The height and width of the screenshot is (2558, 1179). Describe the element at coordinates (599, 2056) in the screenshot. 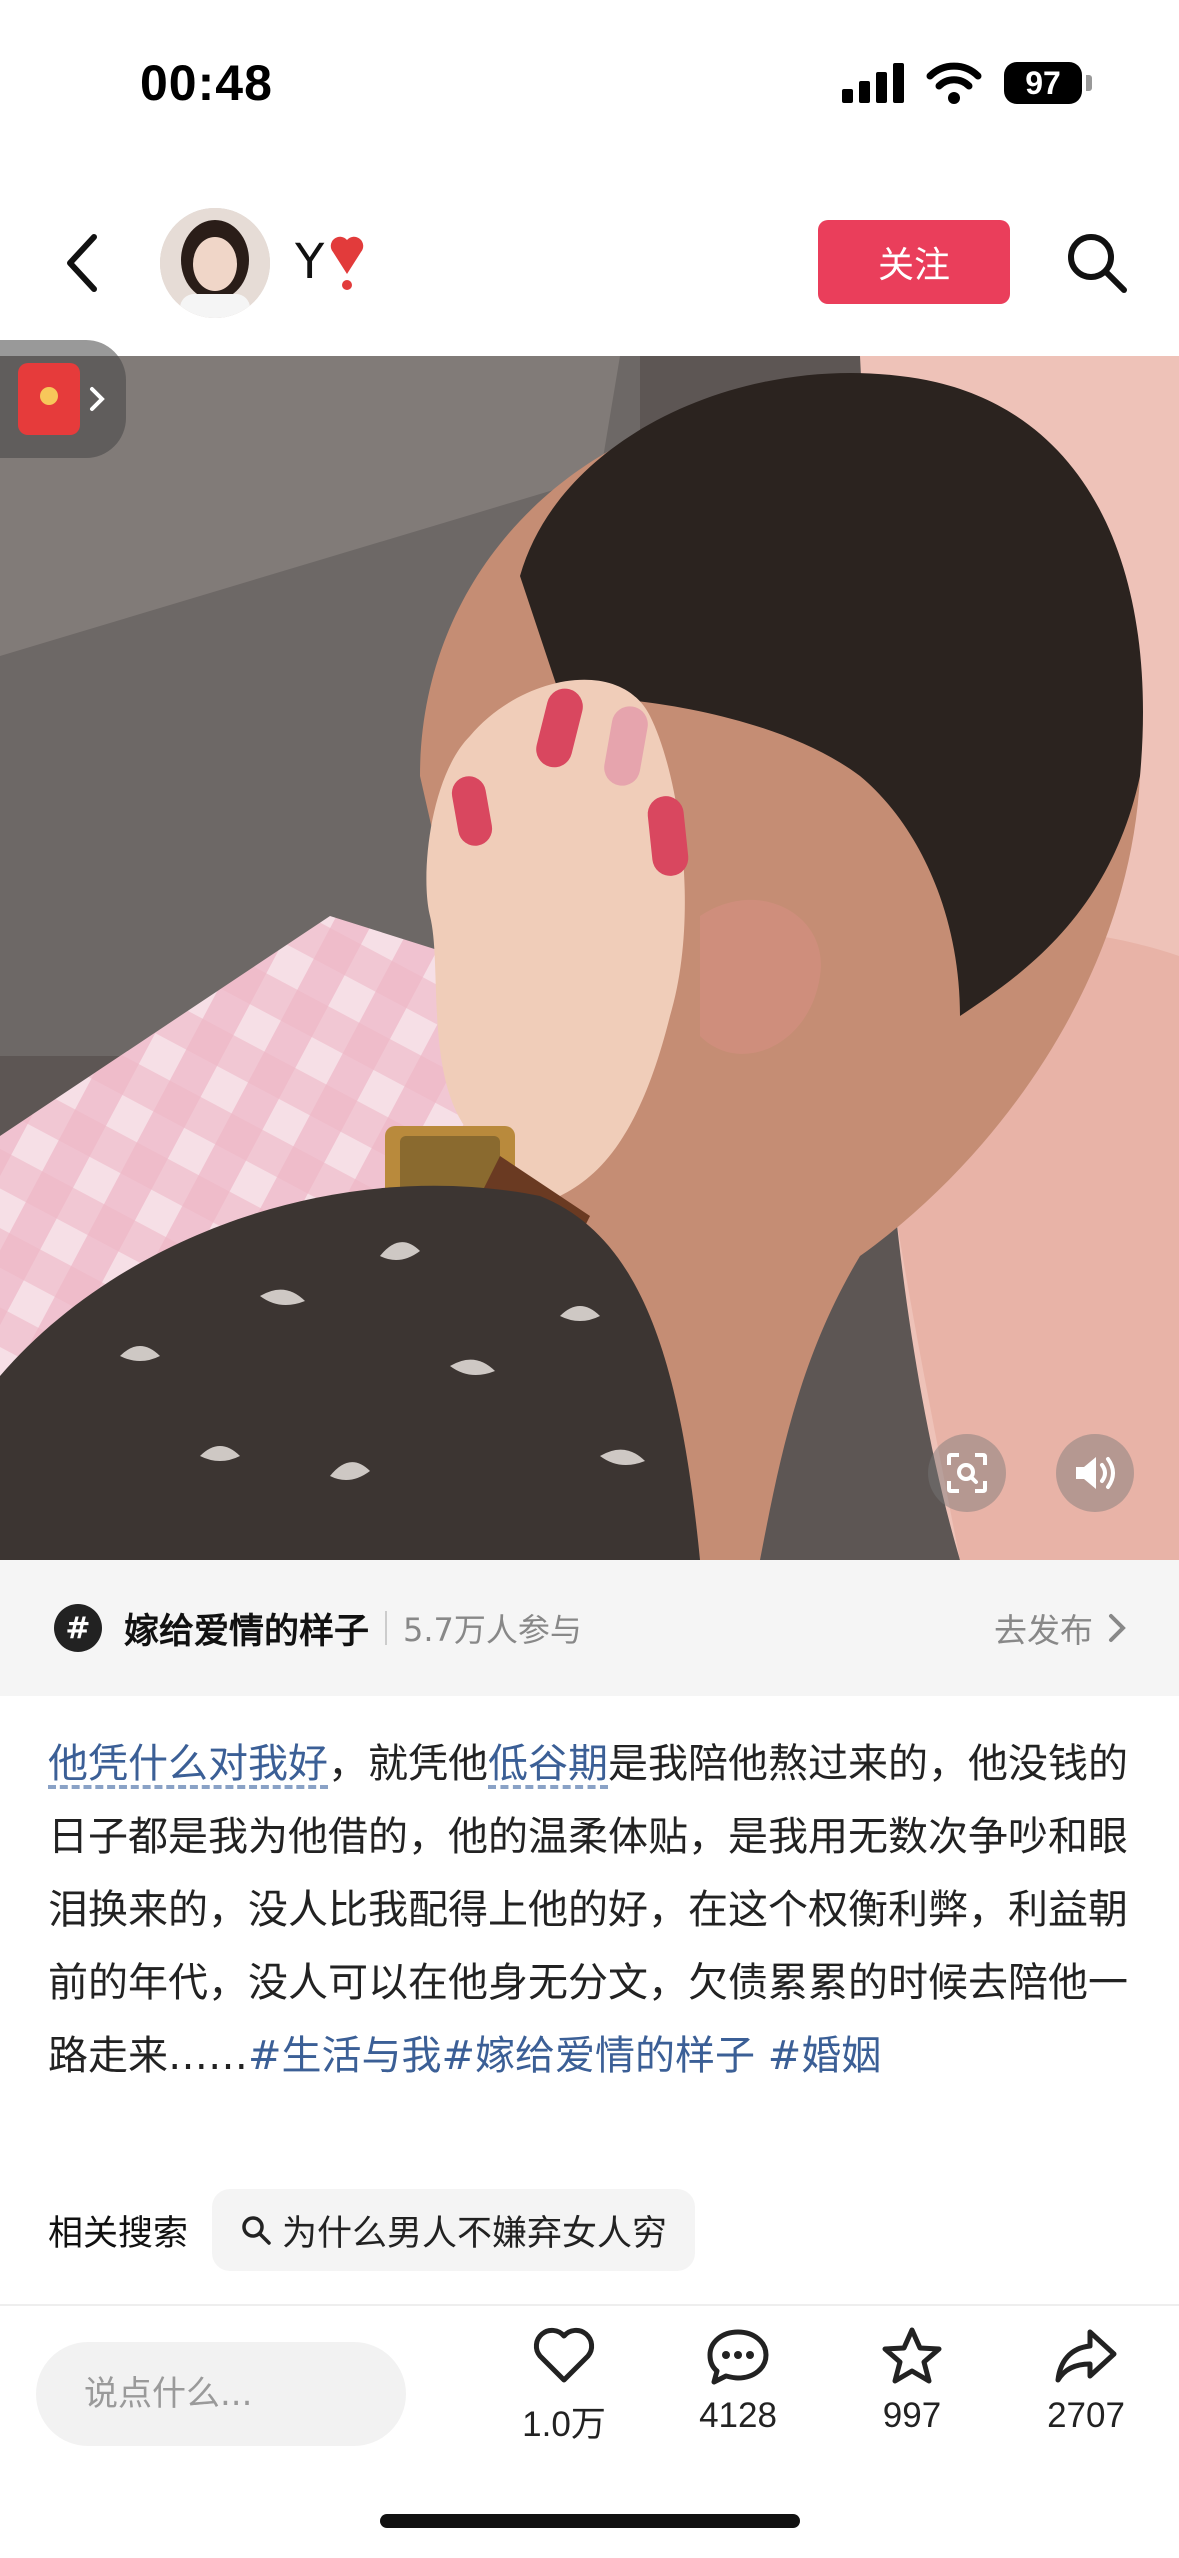

I see `caption-hashtag: #嫁给爱情的样子` at that location.